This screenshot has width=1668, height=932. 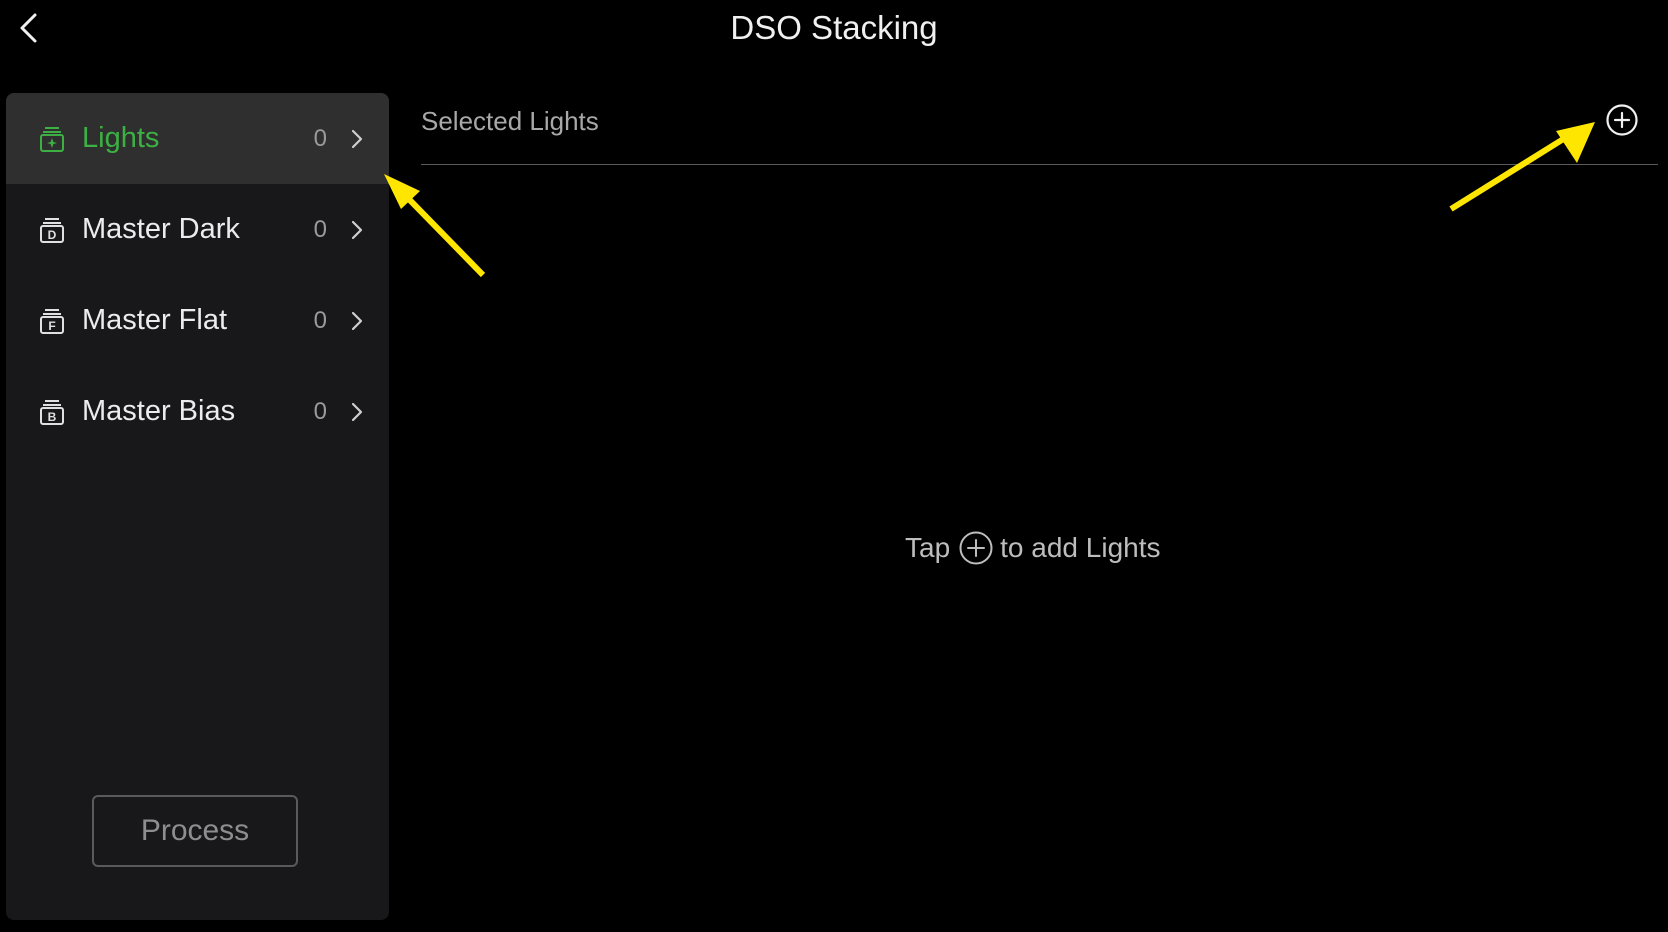 What do you see at coordinates (51, 326) in the screenshot?
I see `svg-text: F` at bounding box center [51, 326].